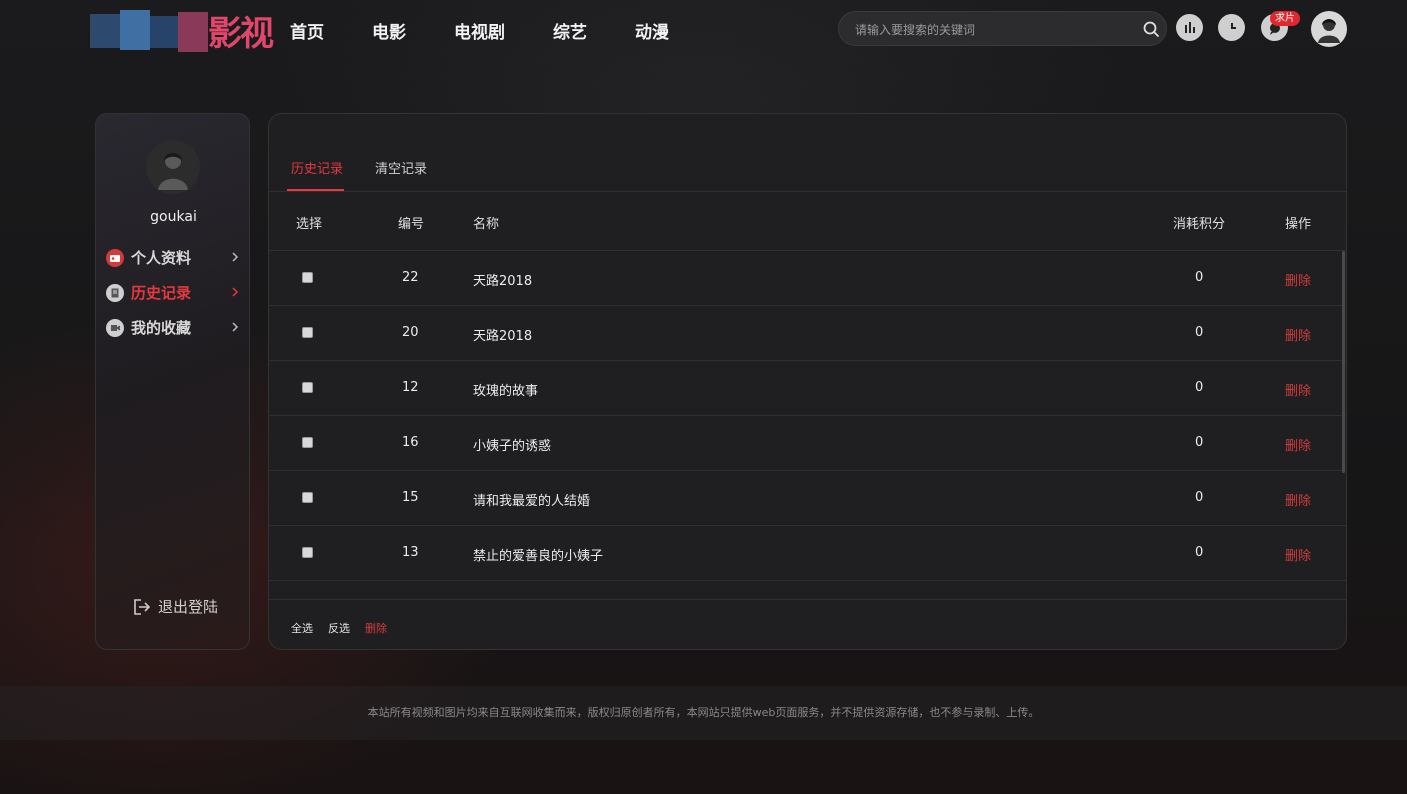 The height and width of the screenshot is (794, 1407). What do you see at coordinates (538, 554) in the screenshot?
I see `row-title-link: 禁止的爱善良的小姨子` at bounding box center [538, 554].